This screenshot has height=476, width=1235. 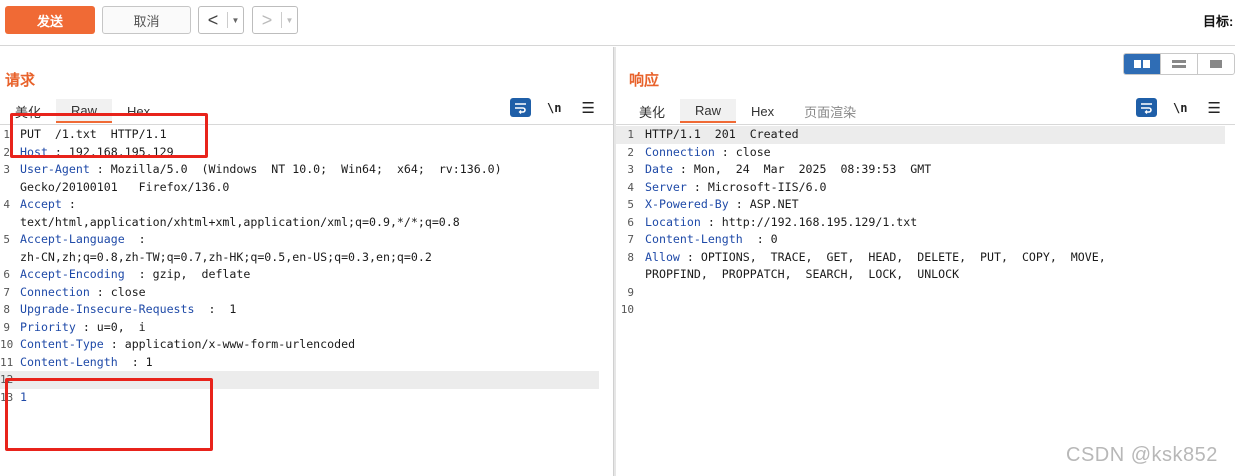 I want to click on code-line: 12, so click(x=299, y=380).